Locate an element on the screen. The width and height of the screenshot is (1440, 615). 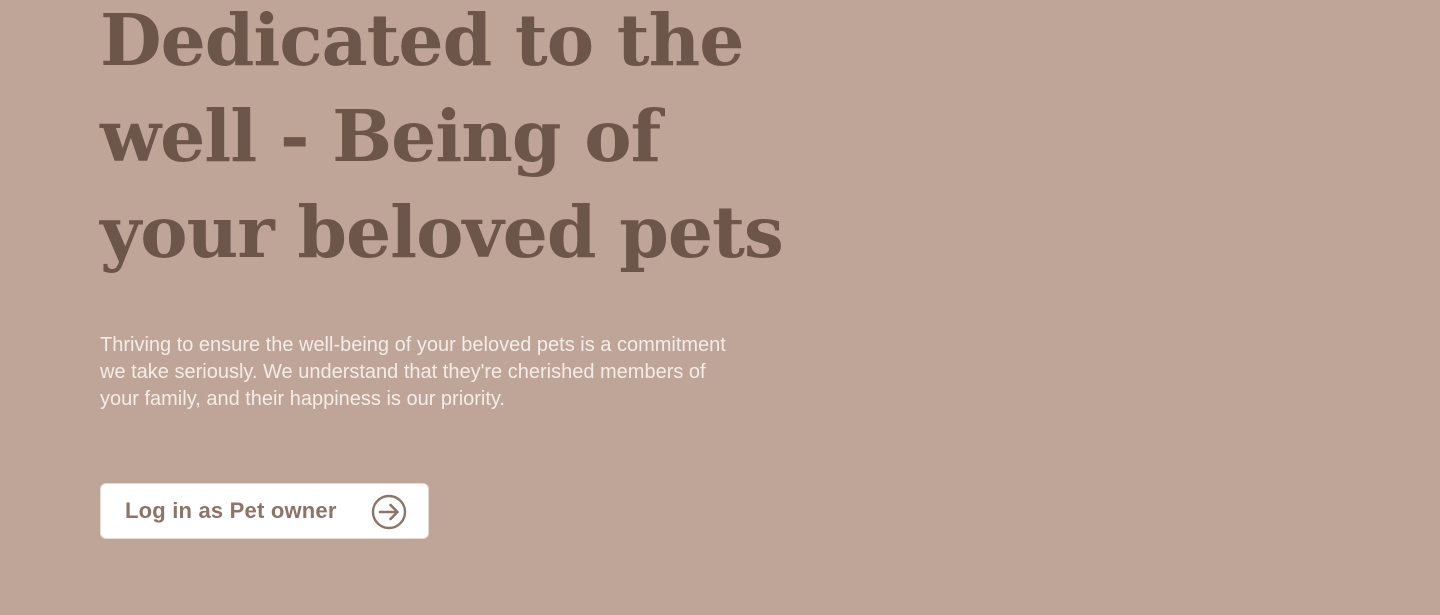
login-pet-owner-label: Log in as Pet owner is located at coordinates (231, 510).